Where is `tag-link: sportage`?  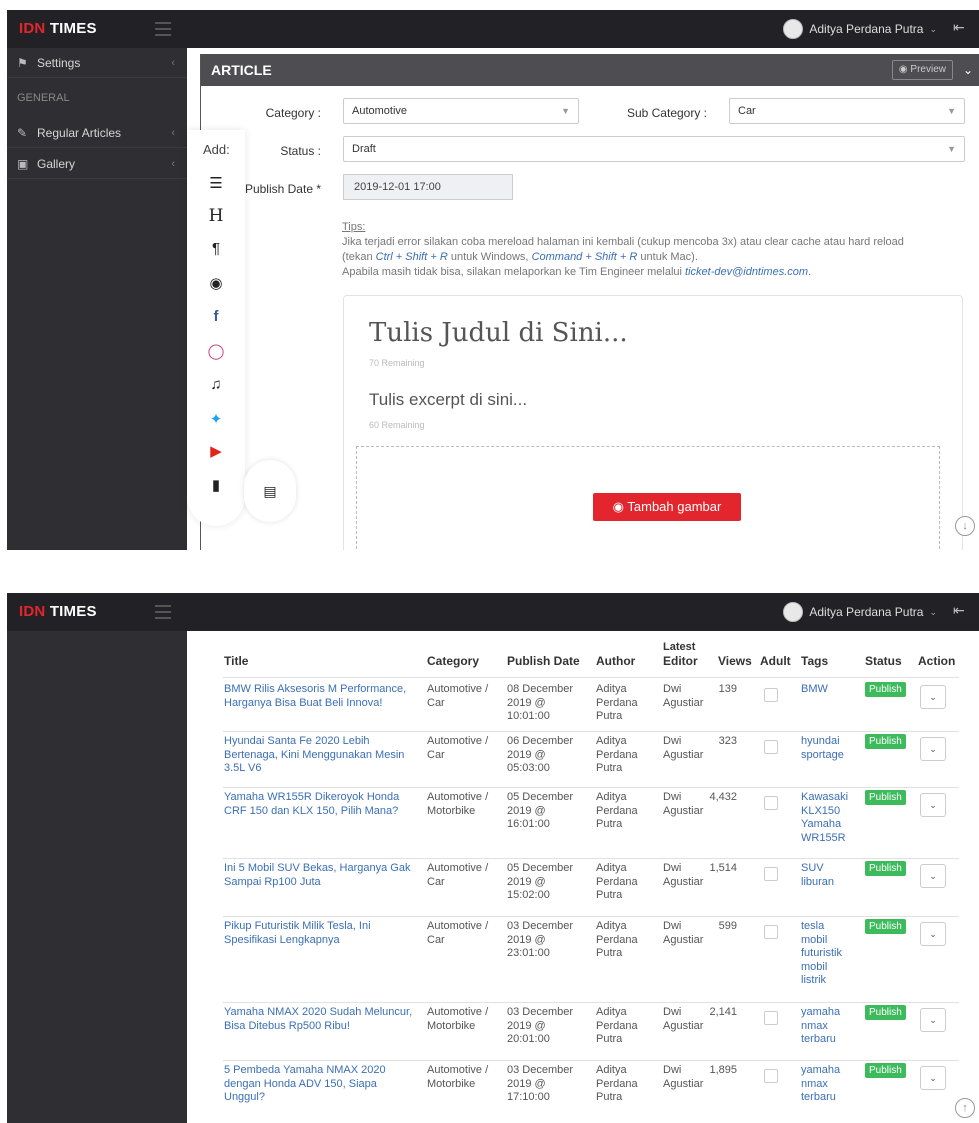
tag-link: sportage is located at coordinates (827, 756).